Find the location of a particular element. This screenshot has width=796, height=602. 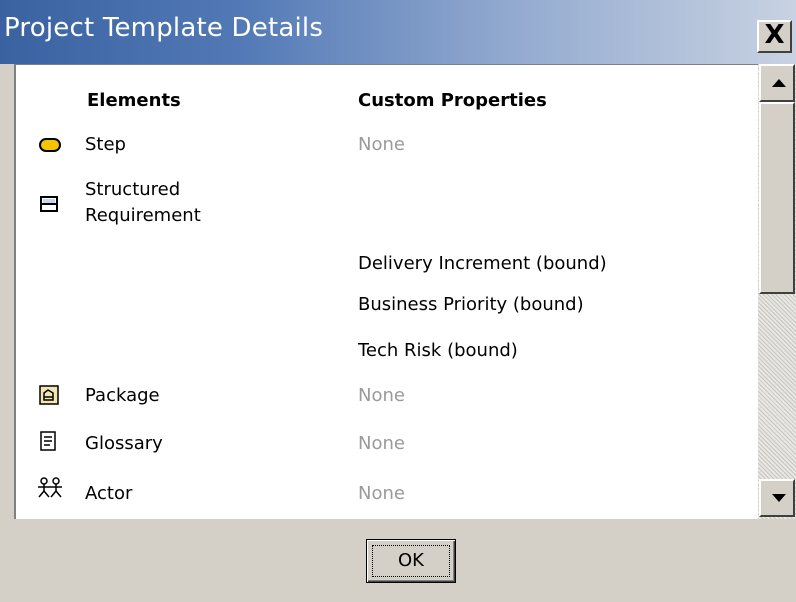

element-structured-requirement-line1: Structured is located at coordinates (133, 189).